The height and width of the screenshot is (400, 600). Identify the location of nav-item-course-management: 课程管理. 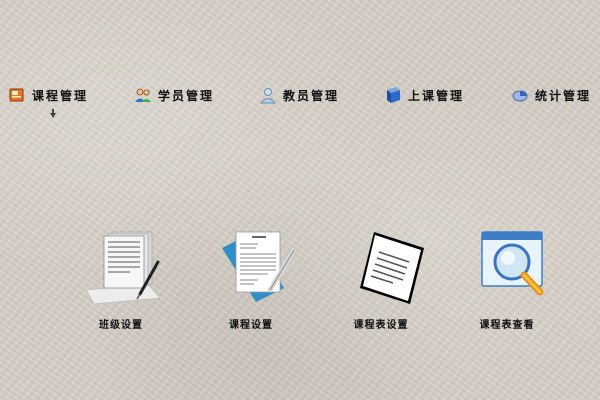
(48, 95).